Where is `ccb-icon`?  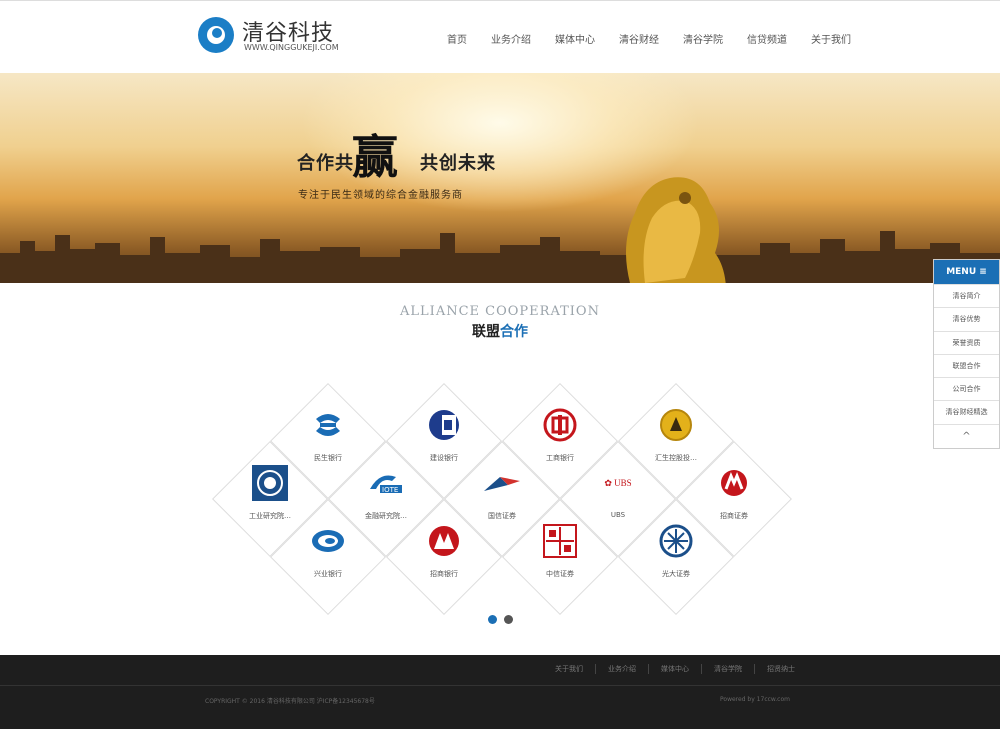 ccb-icon is located at coordinates (444, 425).